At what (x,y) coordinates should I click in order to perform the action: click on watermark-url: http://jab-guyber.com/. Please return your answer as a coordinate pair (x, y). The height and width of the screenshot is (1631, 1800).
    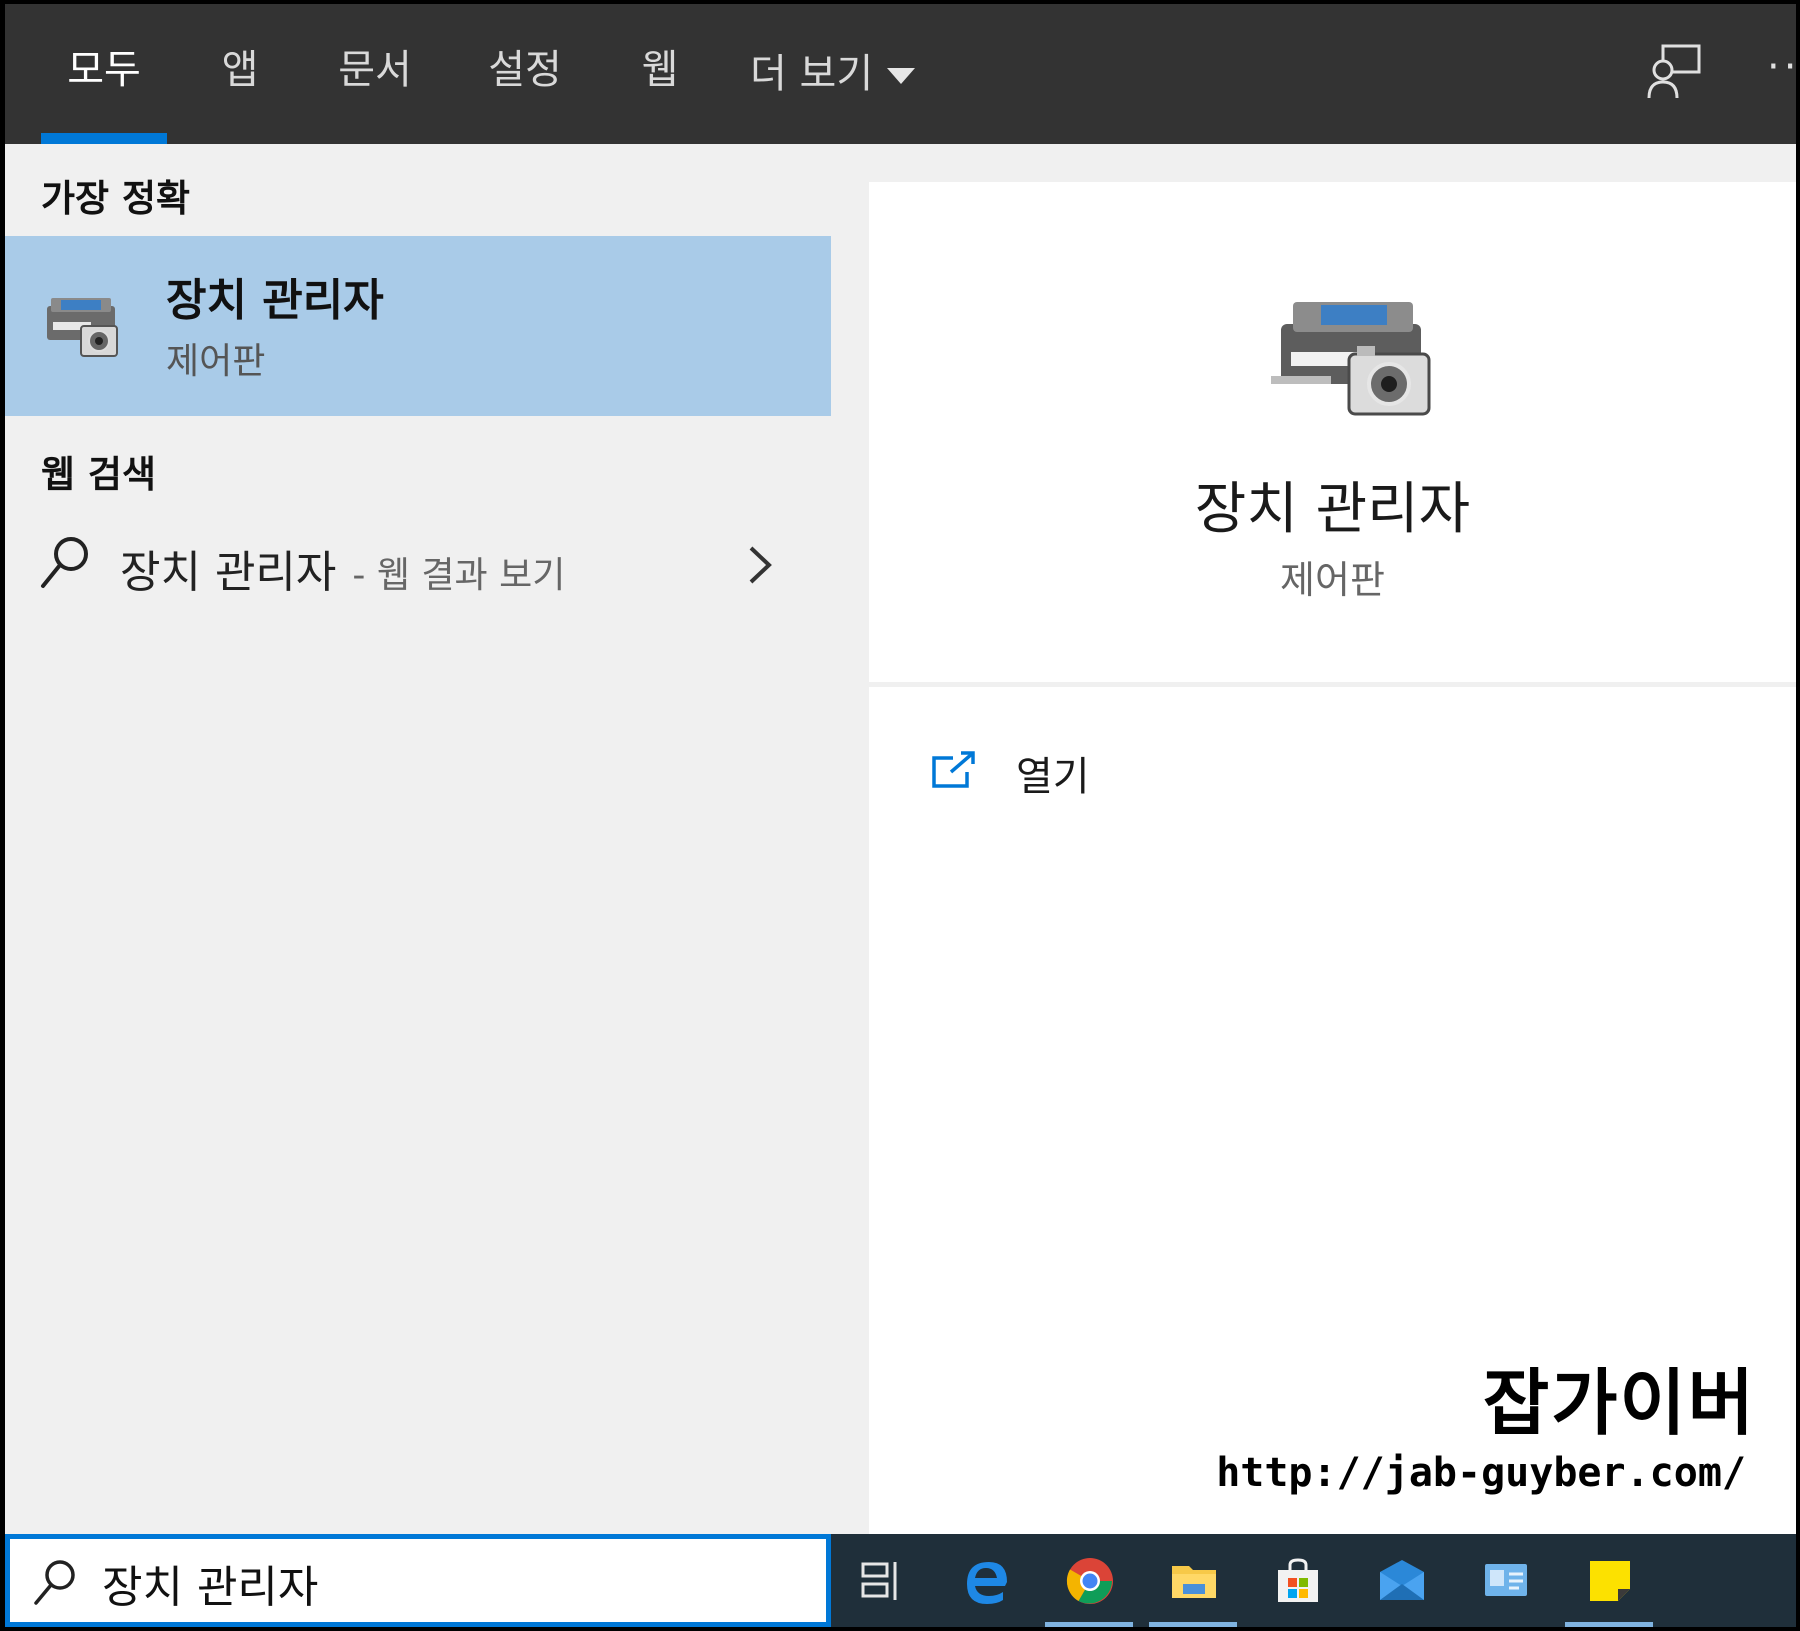
    Looking at the image, I should click on (1481, 1473).